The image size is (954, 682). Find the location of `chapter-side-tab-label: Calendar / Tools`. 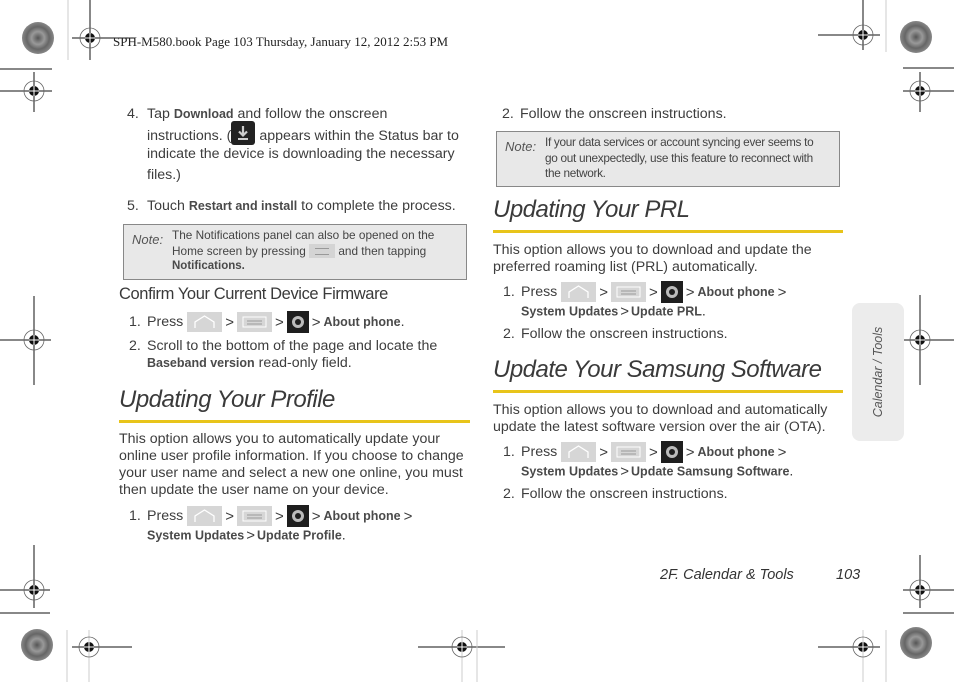

chapter-side-tab-label: Calendar / Tools is located at coordinates (878, 372).